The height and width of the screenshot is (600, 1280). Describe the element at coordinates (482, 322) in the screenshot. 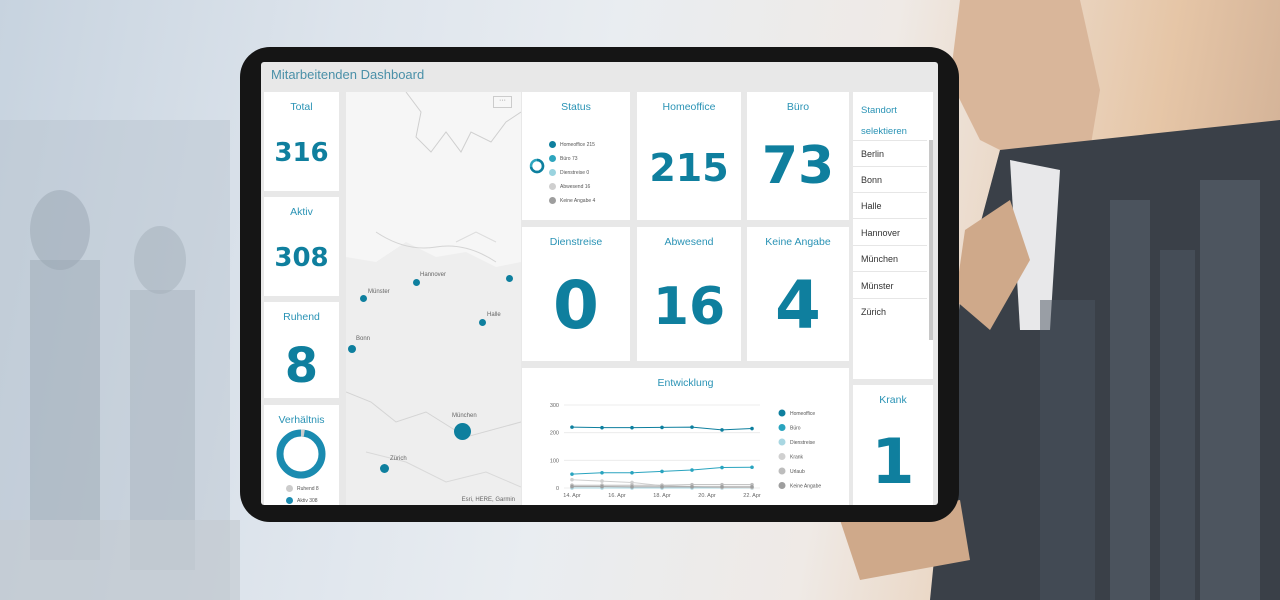

I see `map-marker-halle` at that location.